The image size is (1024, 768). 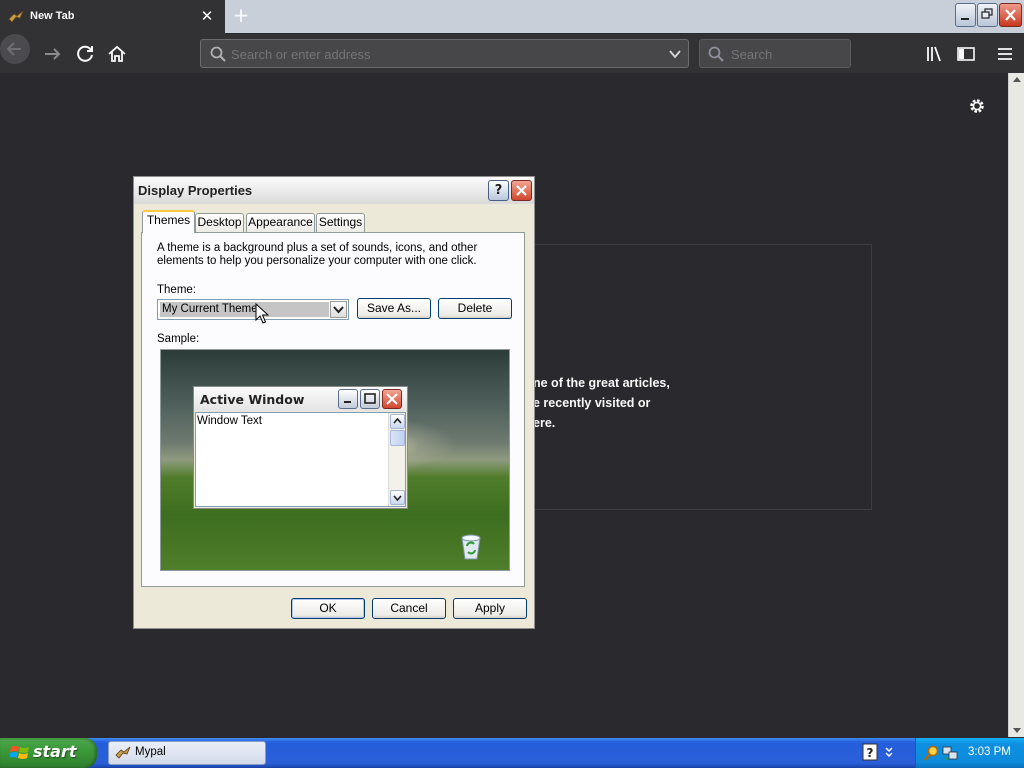 What do you see at coordinates (601, 383) in the screenshot?
I see `message-line: ne of the great articles,` at bounding box center [601, 383].